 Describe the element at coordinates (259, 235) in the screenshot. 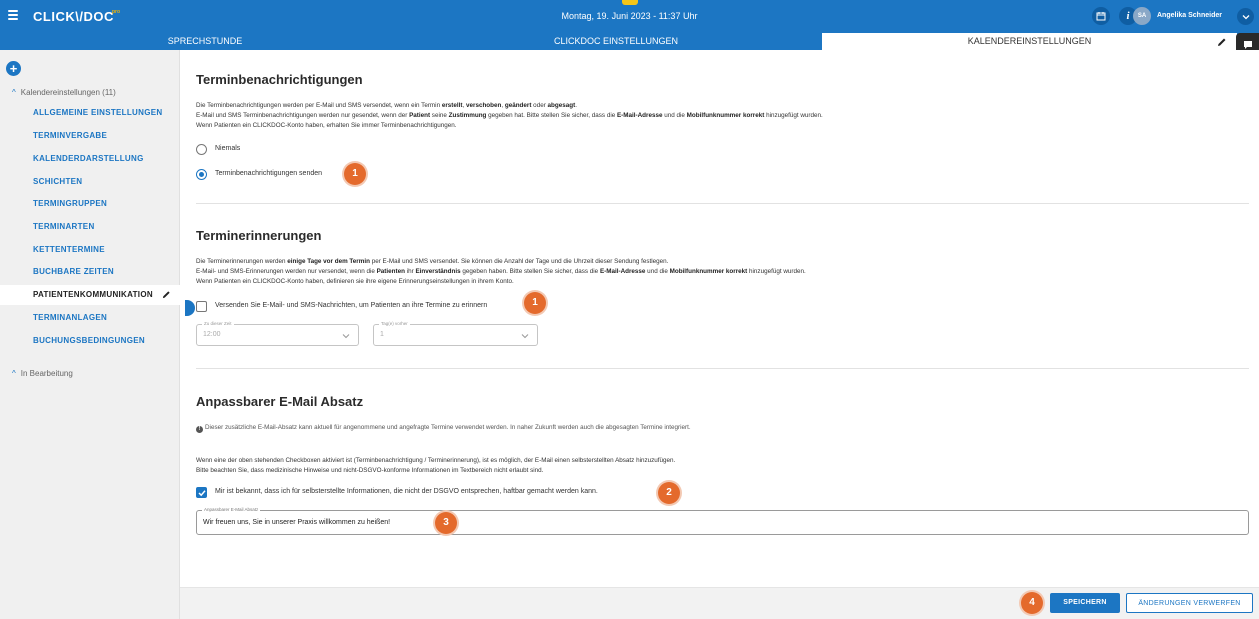

I see `section-title-terminerinnerungen: Terminerinnerungen` at that location.